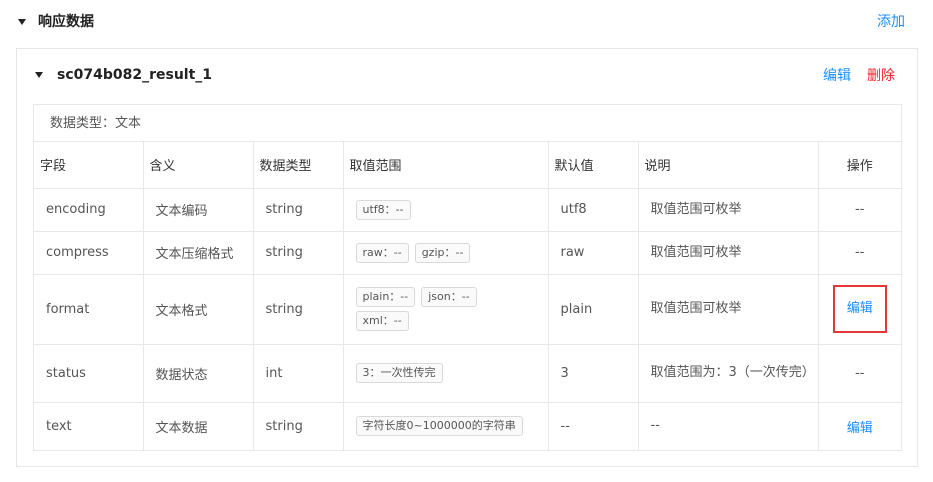 This screenshot has height=482, width=933. Describe the element at coordinates (728, 165) in the screenshot. I see `header-desc: 说明` at that location.